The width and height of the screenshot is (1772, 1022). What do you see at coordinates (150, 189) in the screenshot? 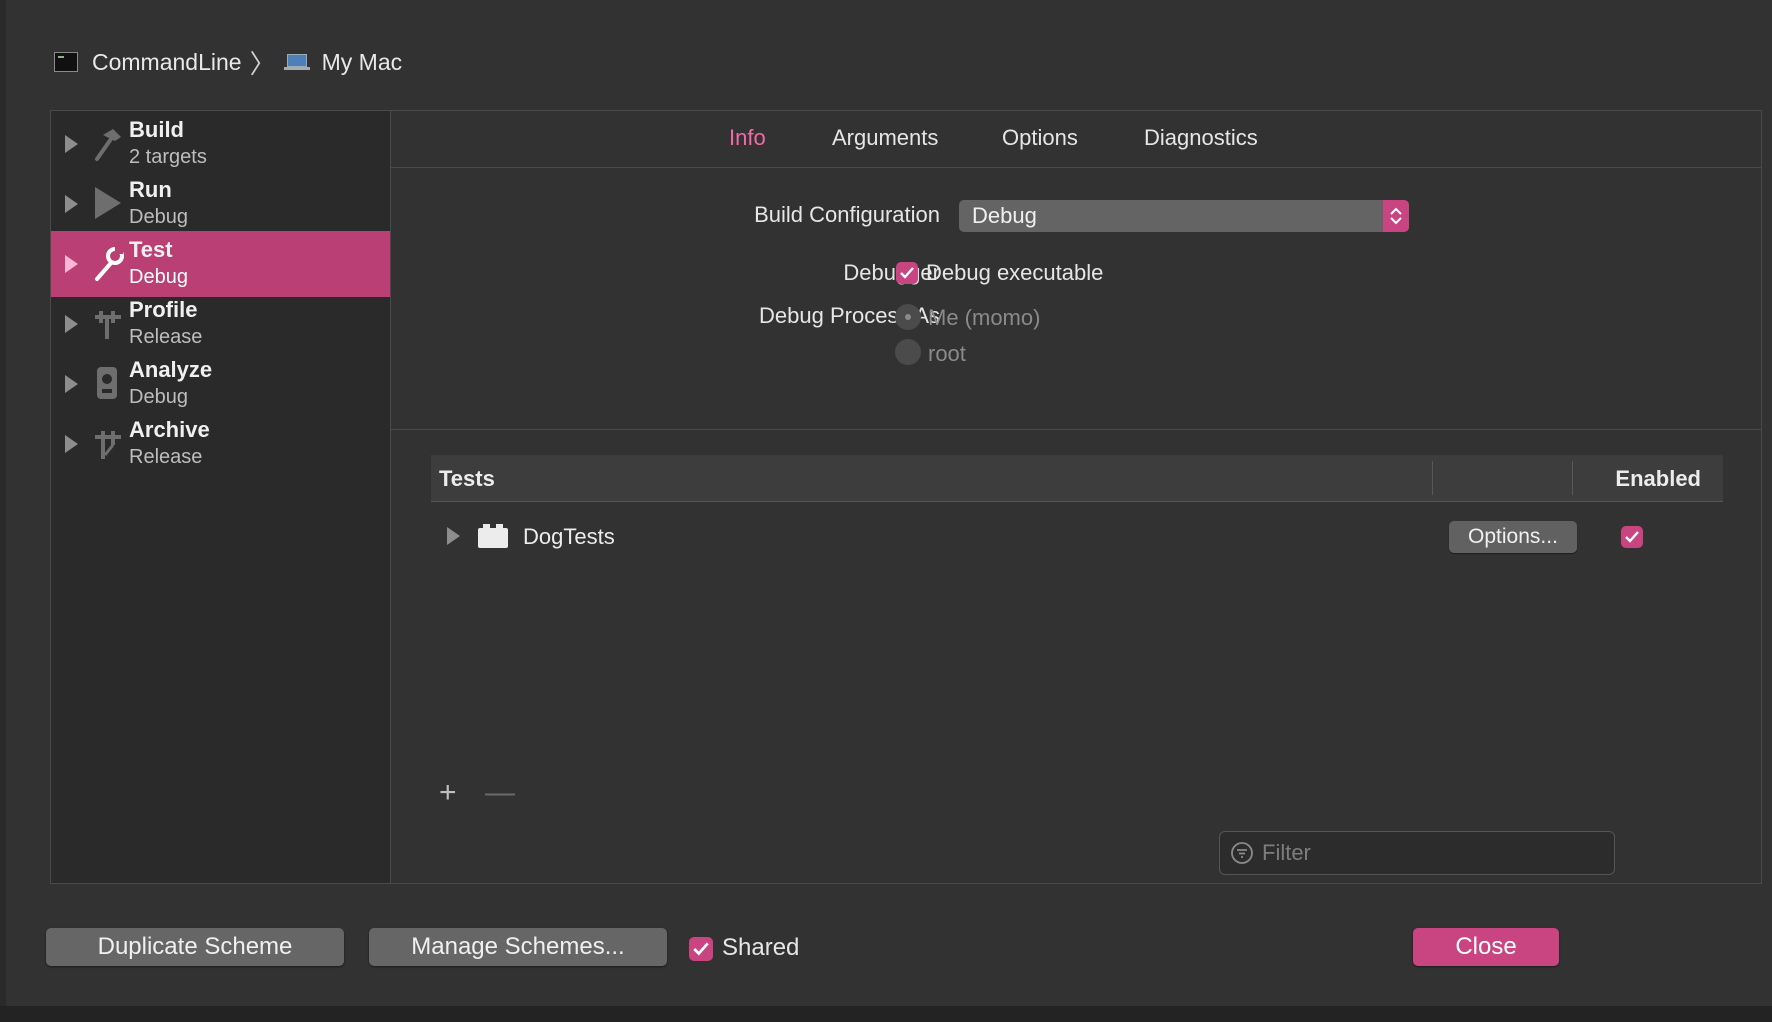
I see `sidebar-item-title: Run` at bounding box center [150, 189].